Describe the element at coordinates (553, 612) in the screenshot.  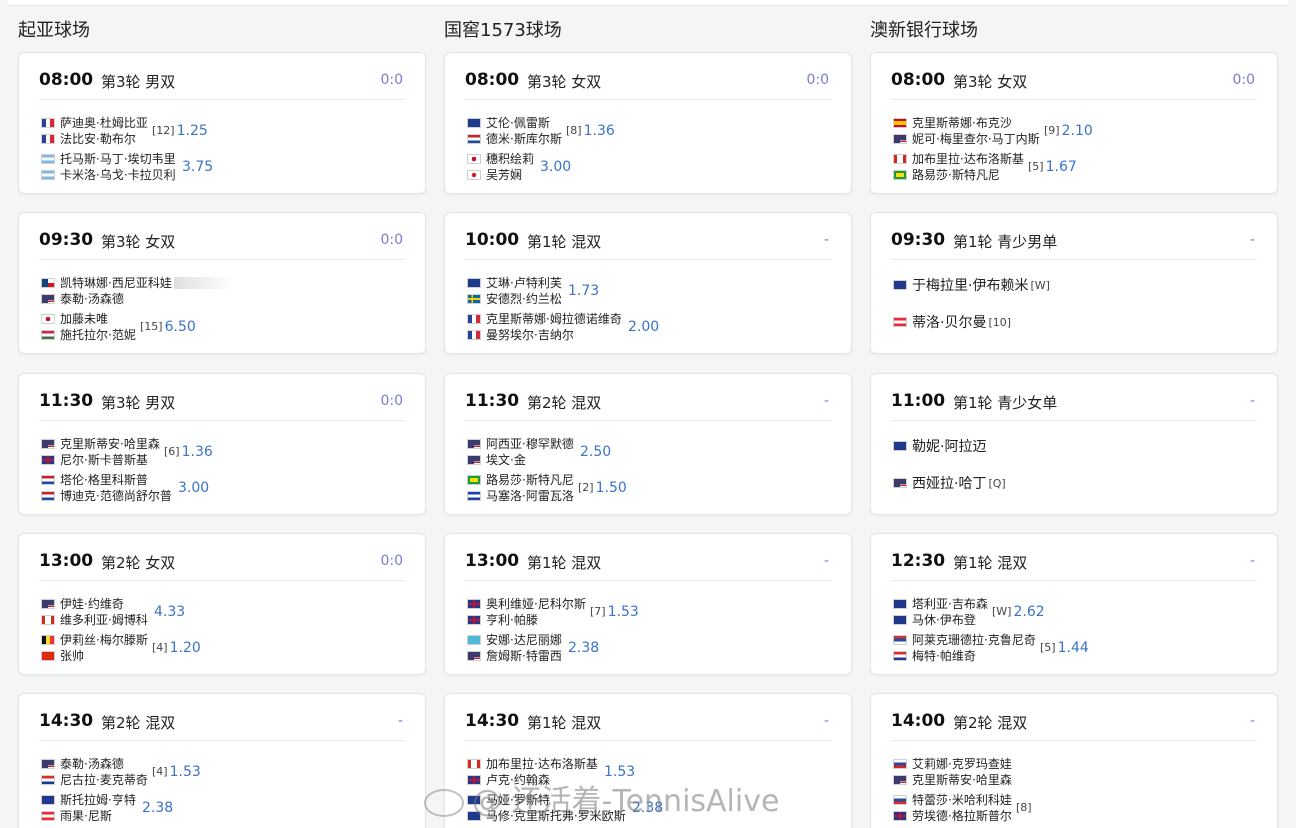
I see `team-pair: 奥利维娅·尼科尔斯 亨利·帕滕 [7] 1.53` at that location.